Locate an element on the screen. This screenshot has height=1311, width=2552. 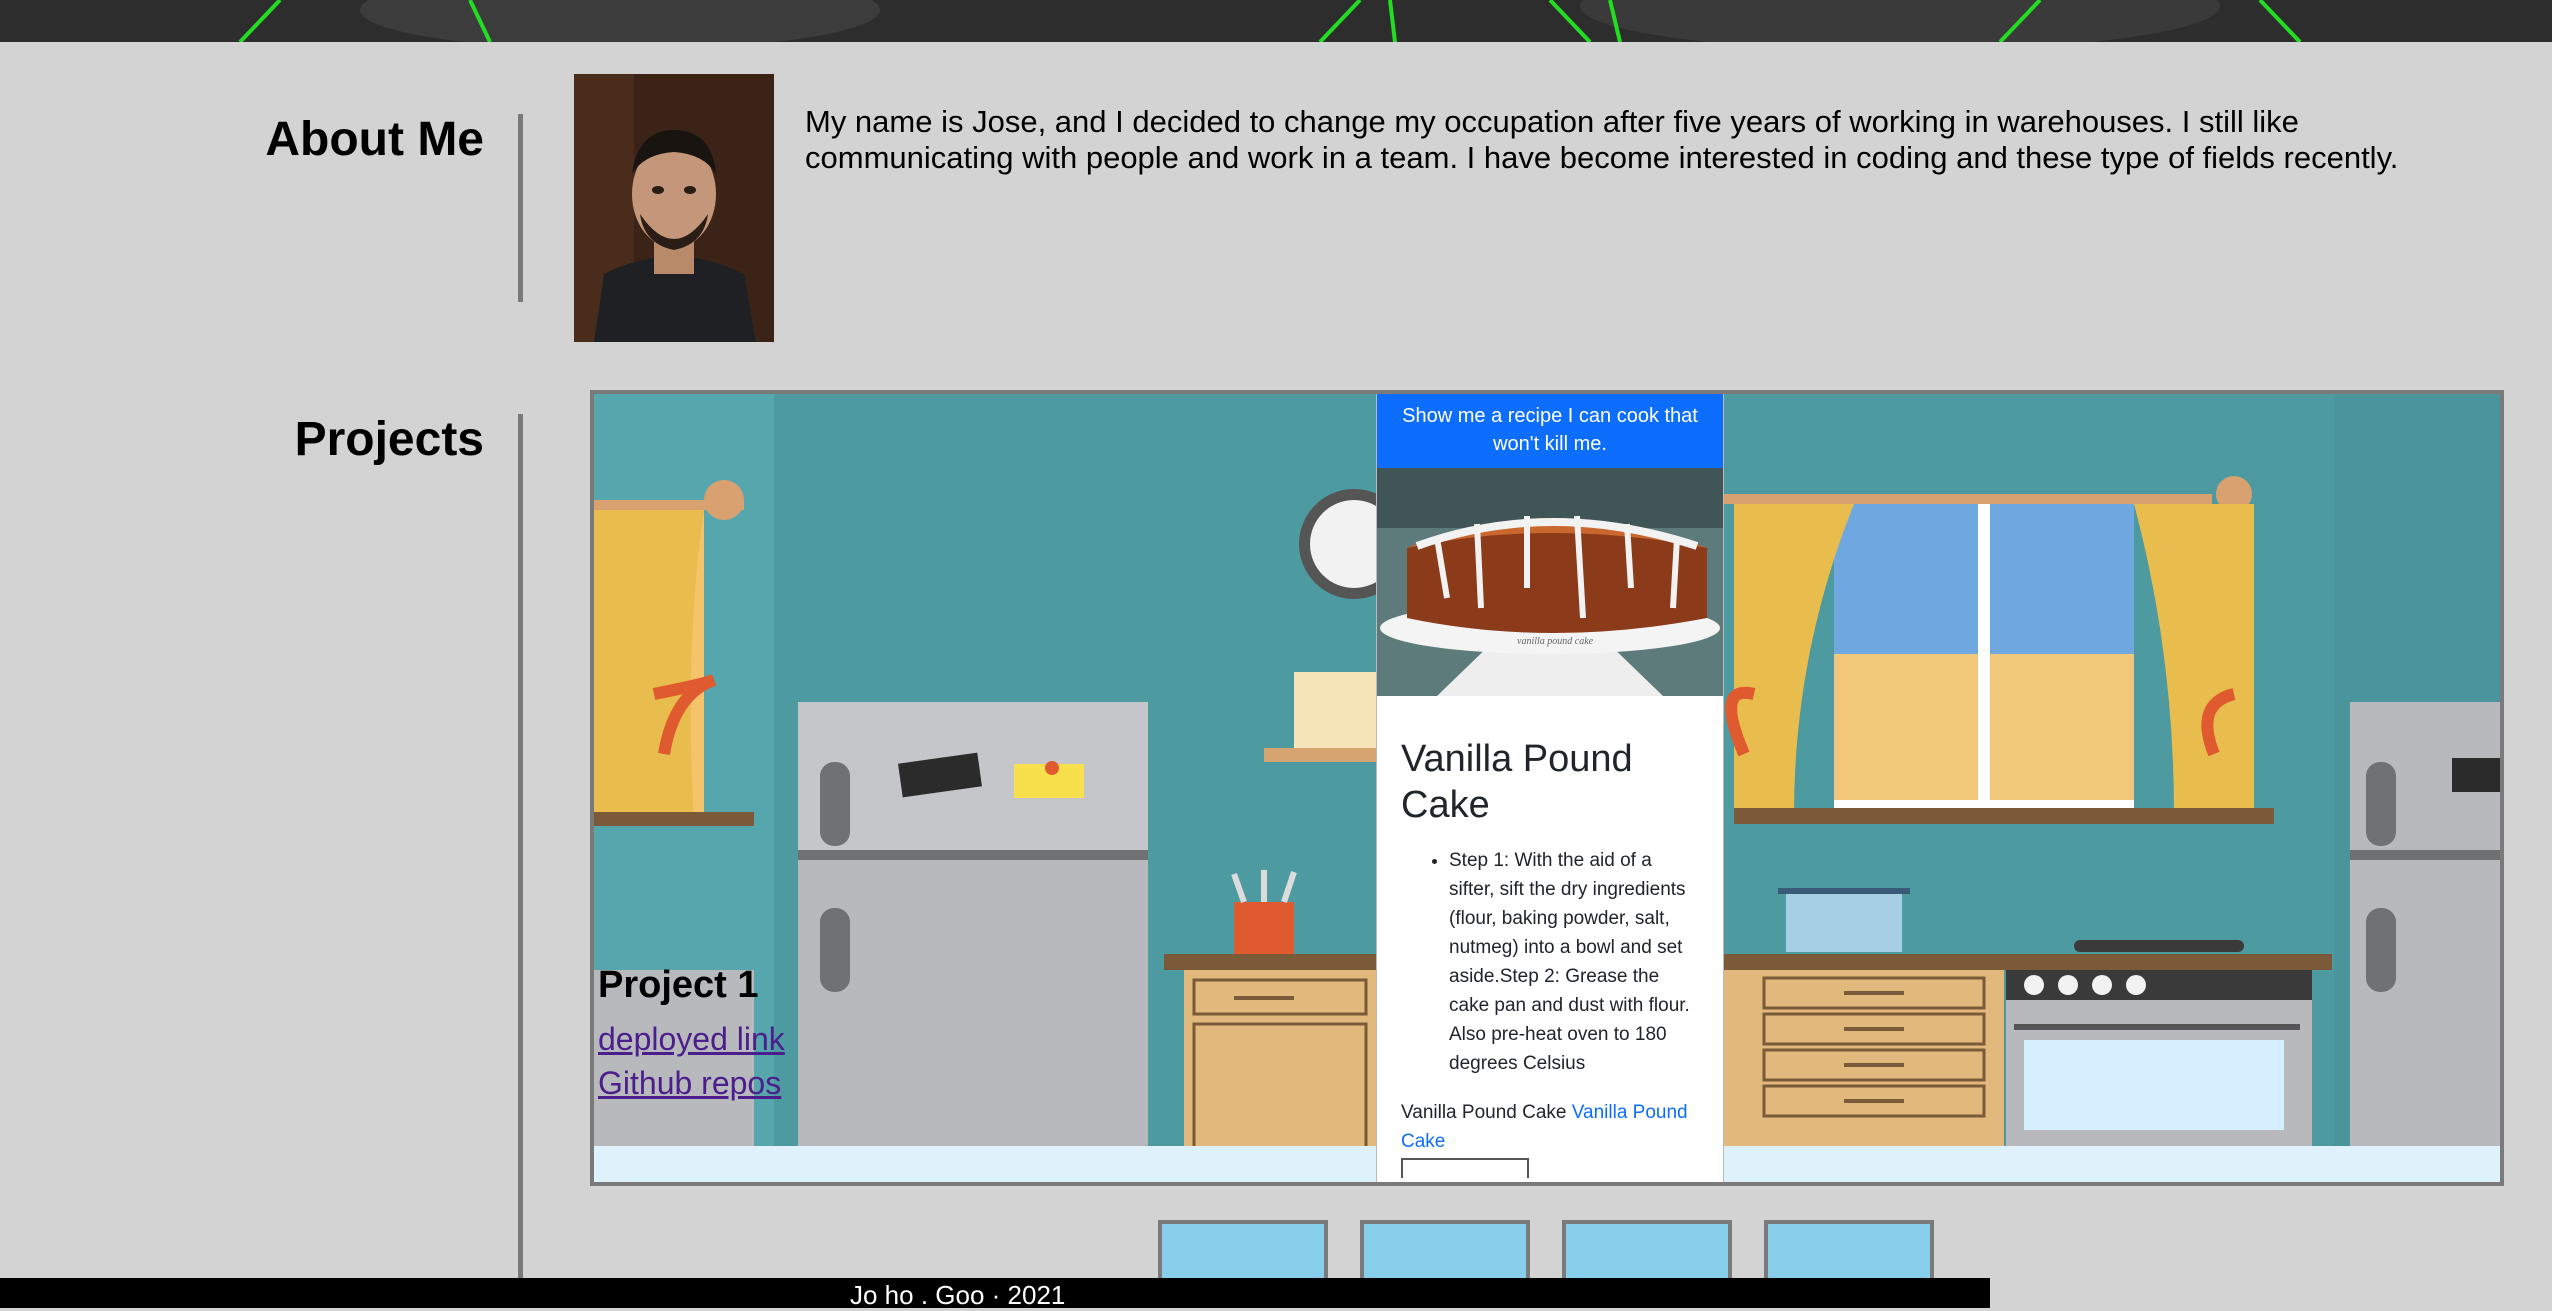
recipe-source: Vanilla Pound Cake Vanilla Pound Cake is located at coordinates (1550, 1127).